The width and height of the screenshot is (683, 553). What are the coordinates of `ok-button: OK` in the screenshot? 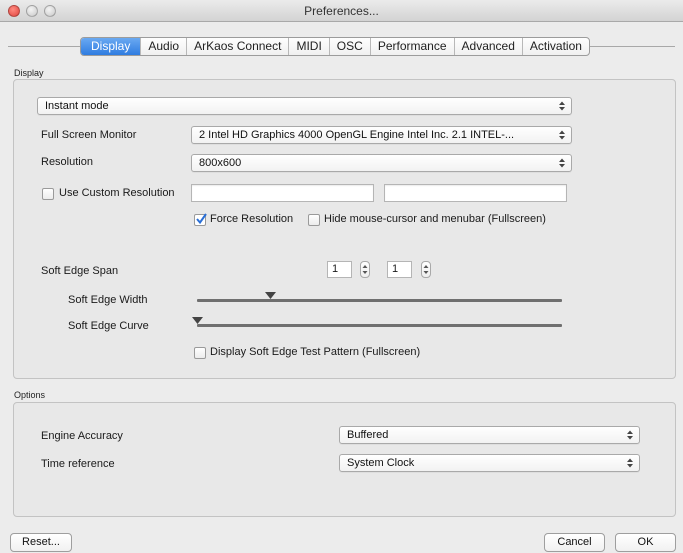 It's located at (645, 542).